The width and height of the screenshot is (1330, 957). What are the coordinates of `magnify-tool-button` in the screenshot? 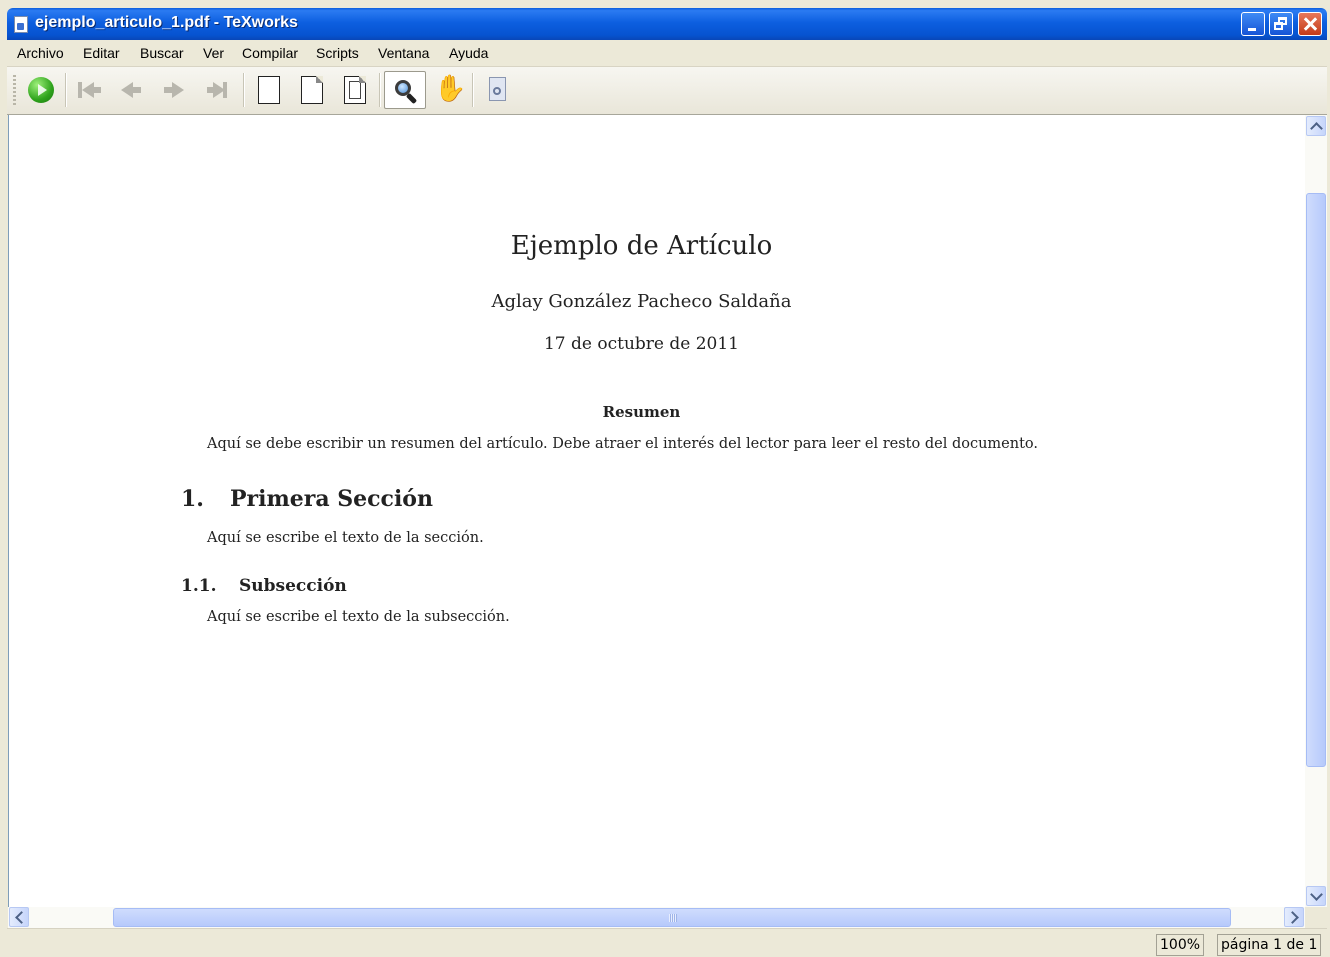 It's located at (405, 90).